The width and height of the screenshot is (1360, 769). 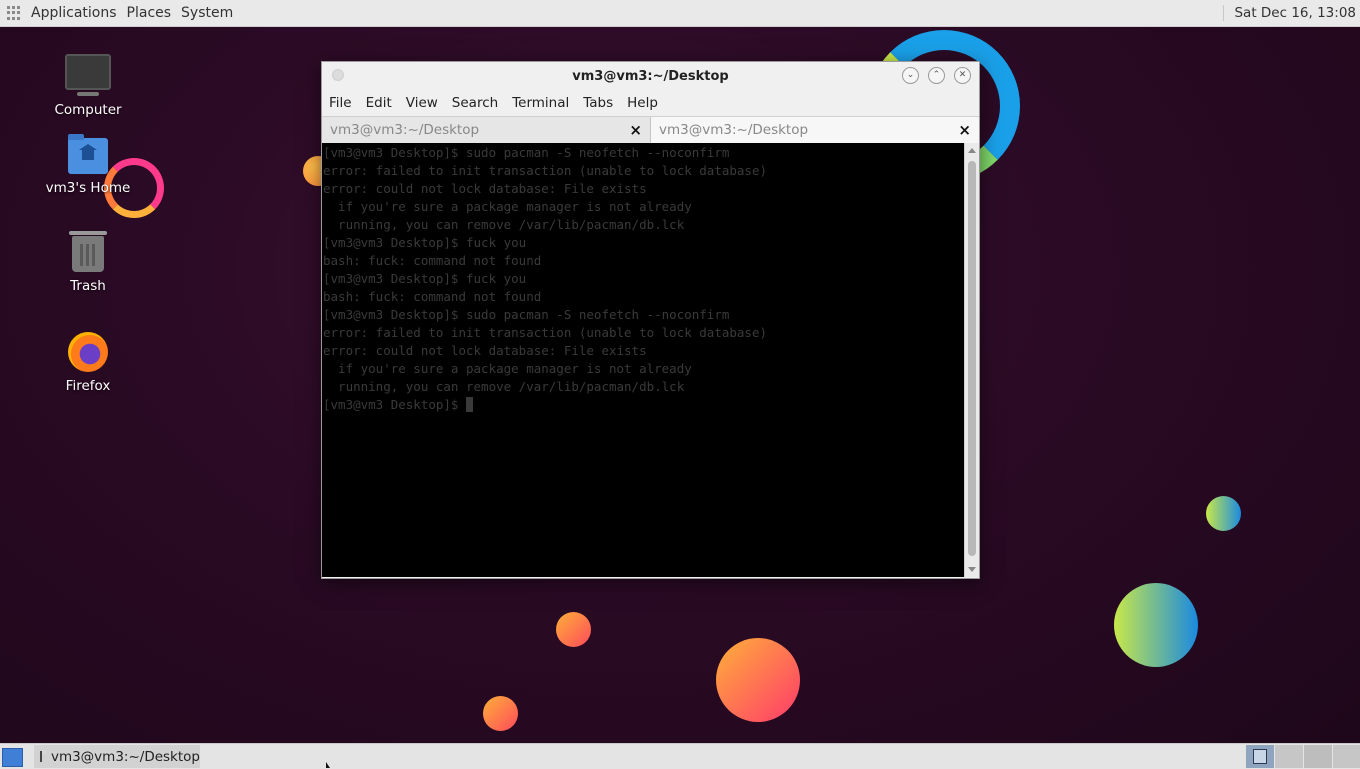 I want to click on menu-system: System, so click(x=207, y=13).